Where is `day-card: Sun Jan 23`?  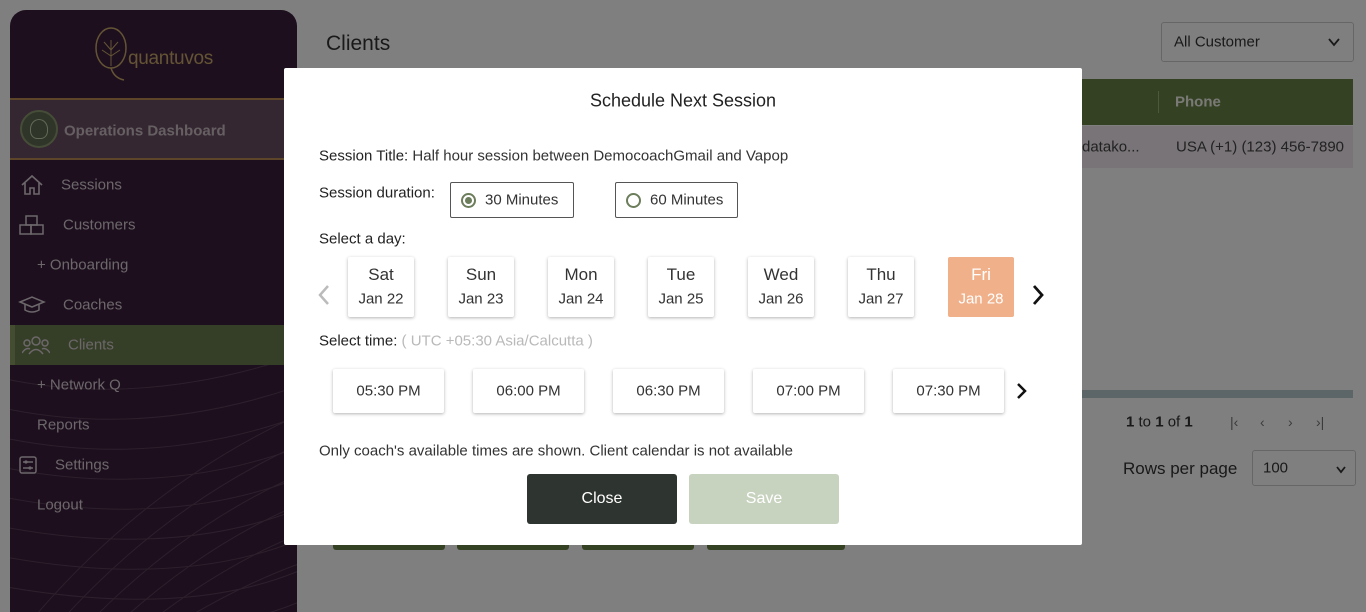 day-card: Sun Jan 23 is located at coordinates (481, 287).